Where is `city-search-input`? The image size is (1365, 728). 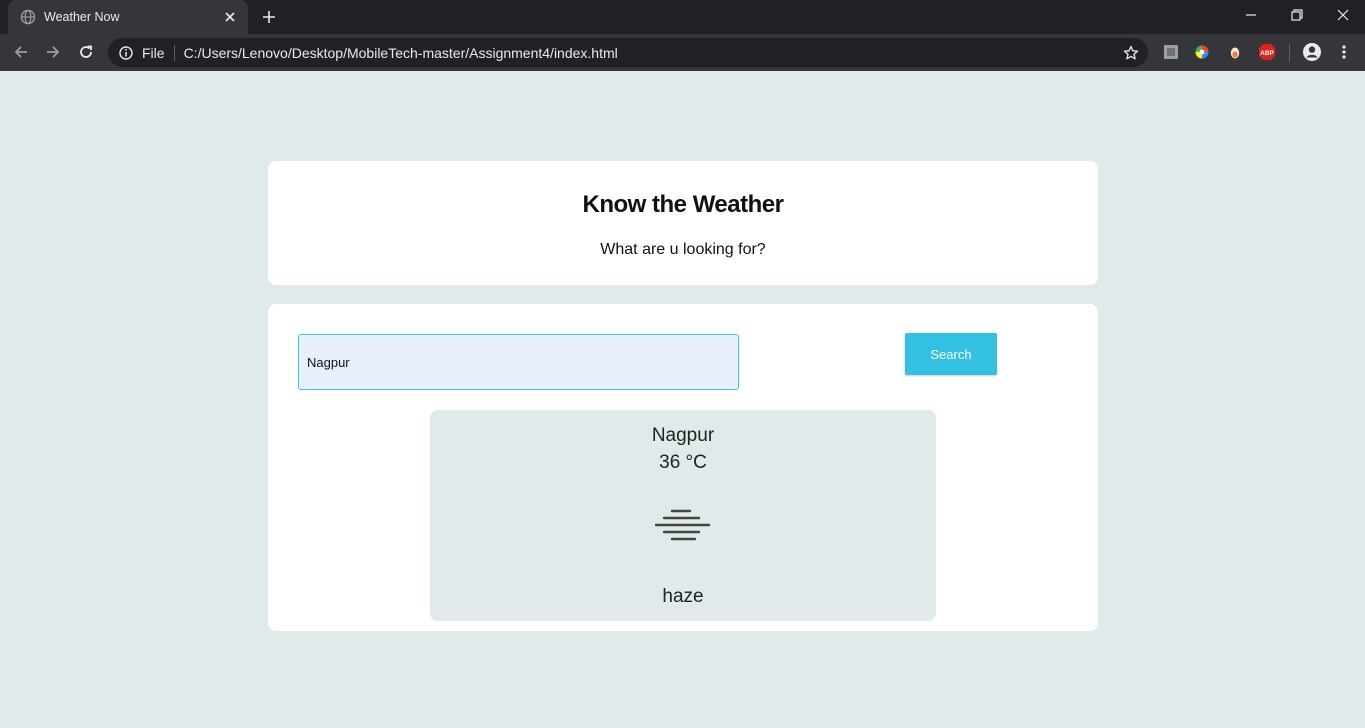
city-search-input is located at coordinates (518, 362).